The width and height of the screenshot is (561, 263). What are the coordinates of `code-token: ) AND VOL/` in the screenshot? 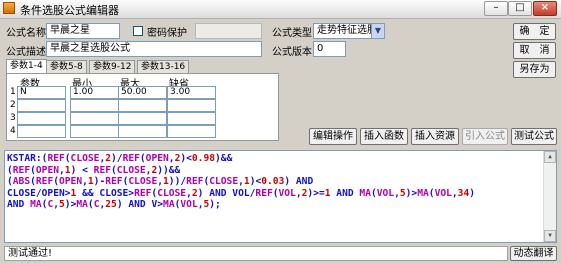 It's located at (226, 193).